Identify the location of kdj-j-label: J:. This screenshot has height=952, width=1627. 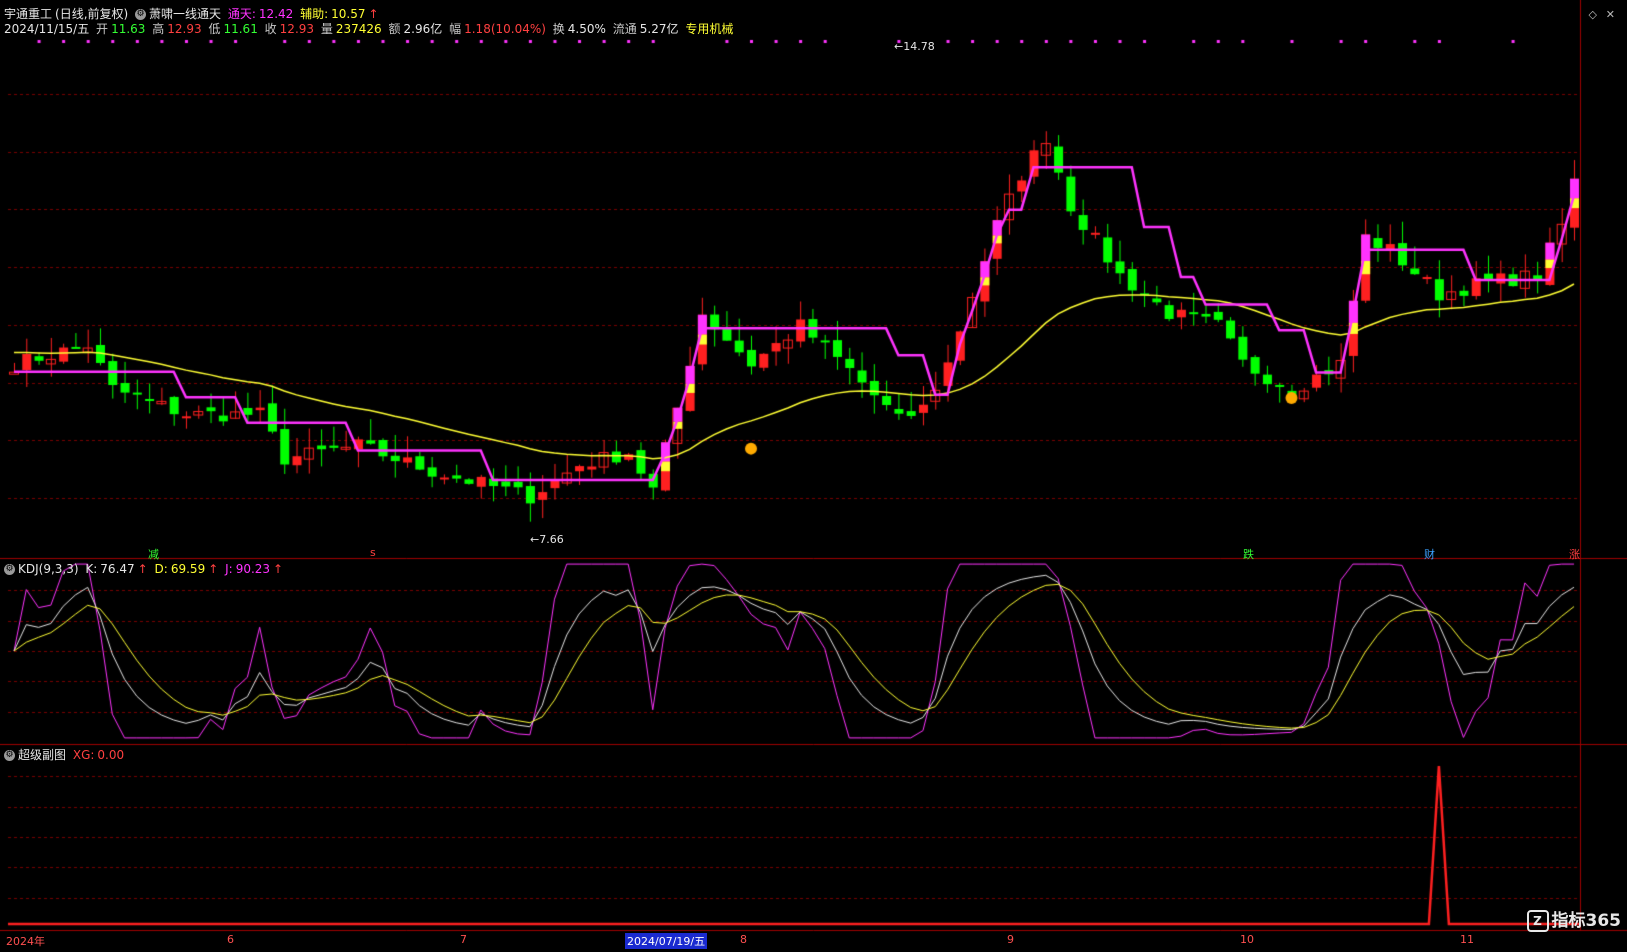
(229, 569).